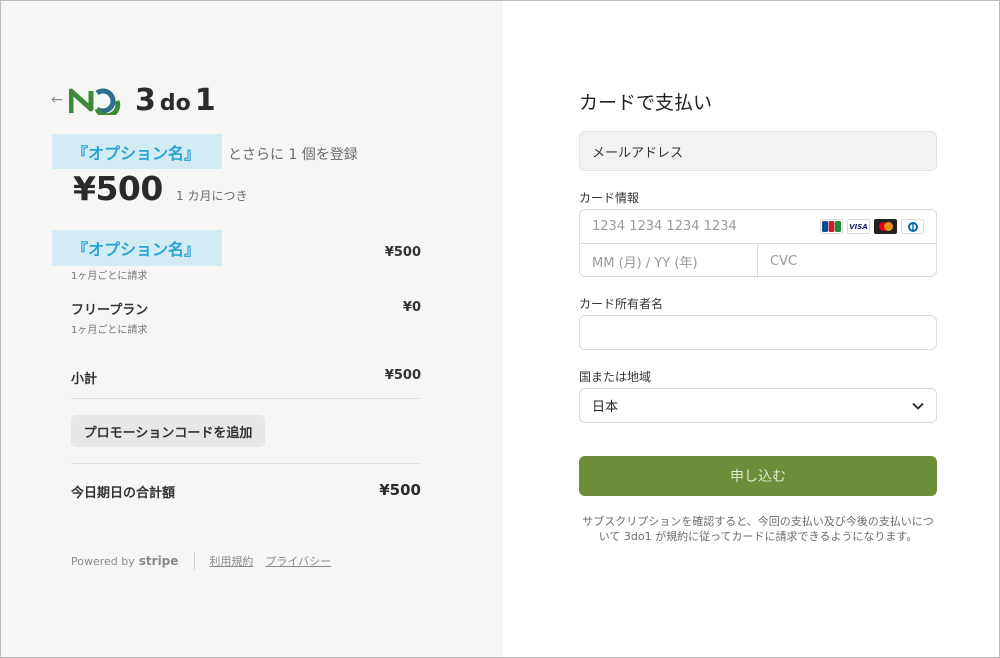  I want to click on option-name-highlight: 『オプション名』, so click(137, 151).